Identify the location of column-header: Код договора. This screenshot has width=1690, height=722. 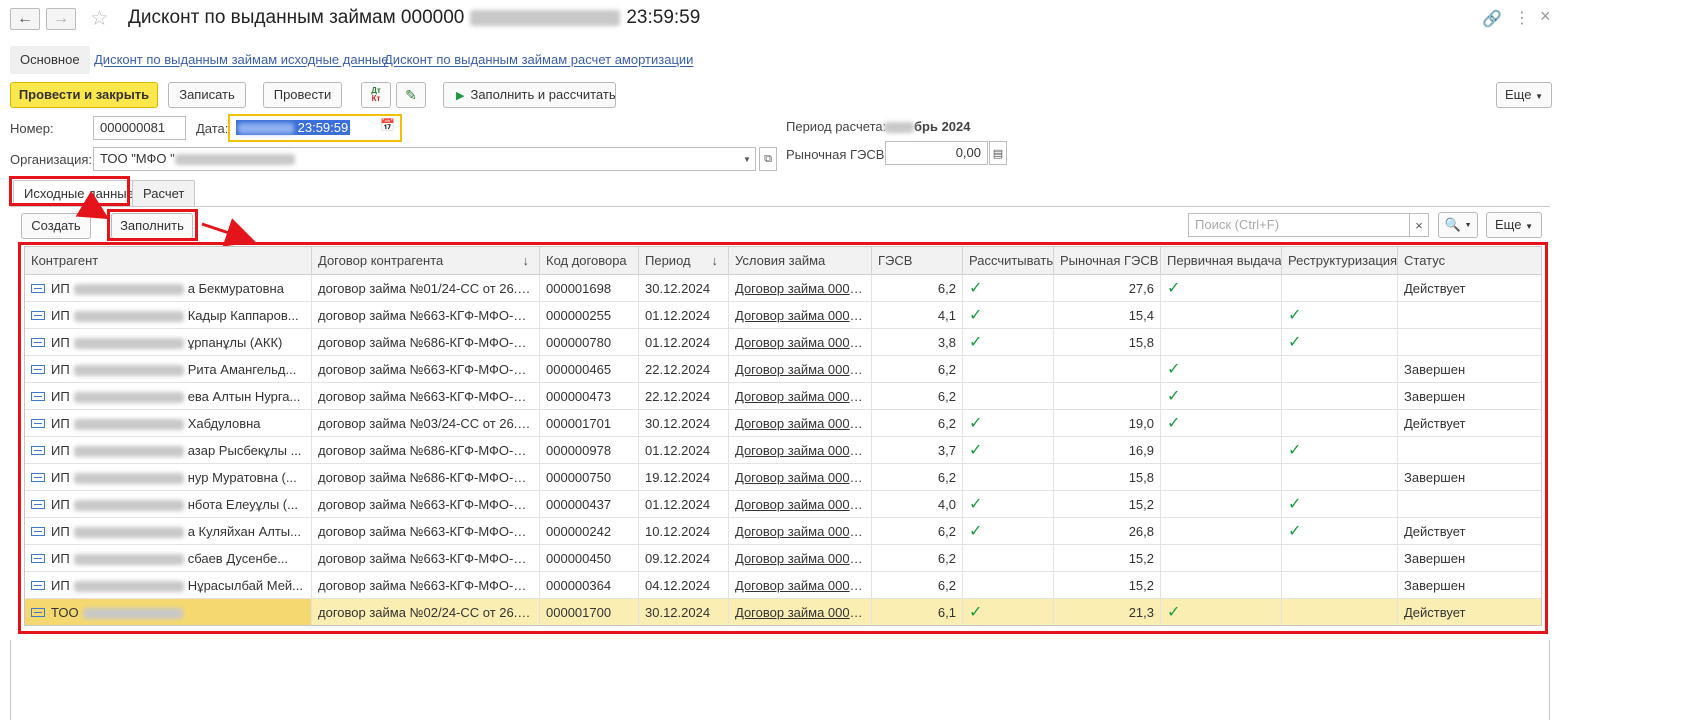
(589, 261).